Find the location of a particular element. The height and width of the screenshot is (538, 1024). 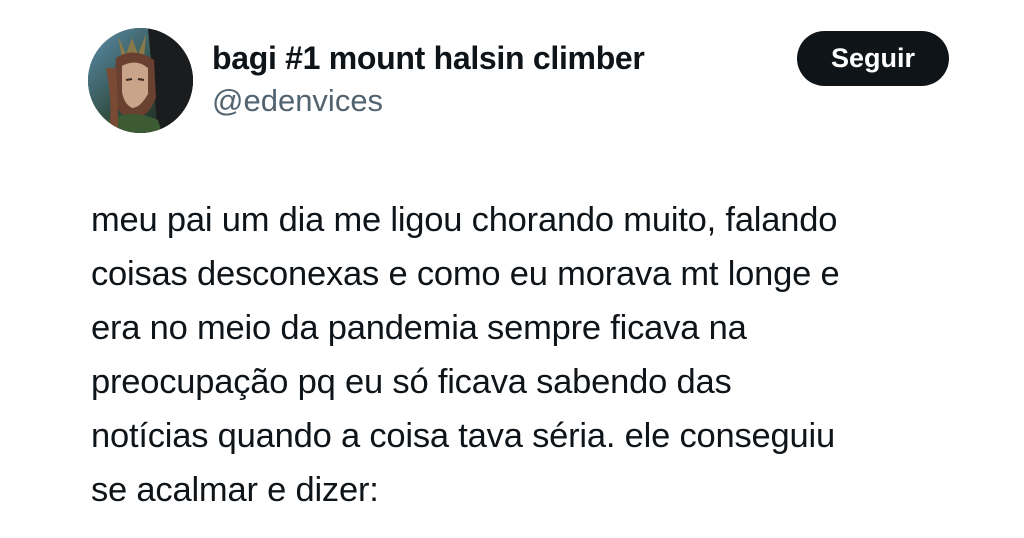

avatar is located at coordinates (140, 80).